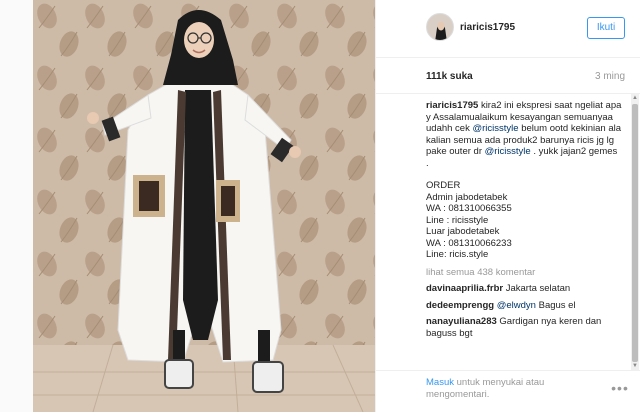 The image size is (640, 412). Describe the element at coordinates (506, 388) in the screenshot. I see `login-prompt: Masuk untuk menyukai atau mengomentari.` at that location.